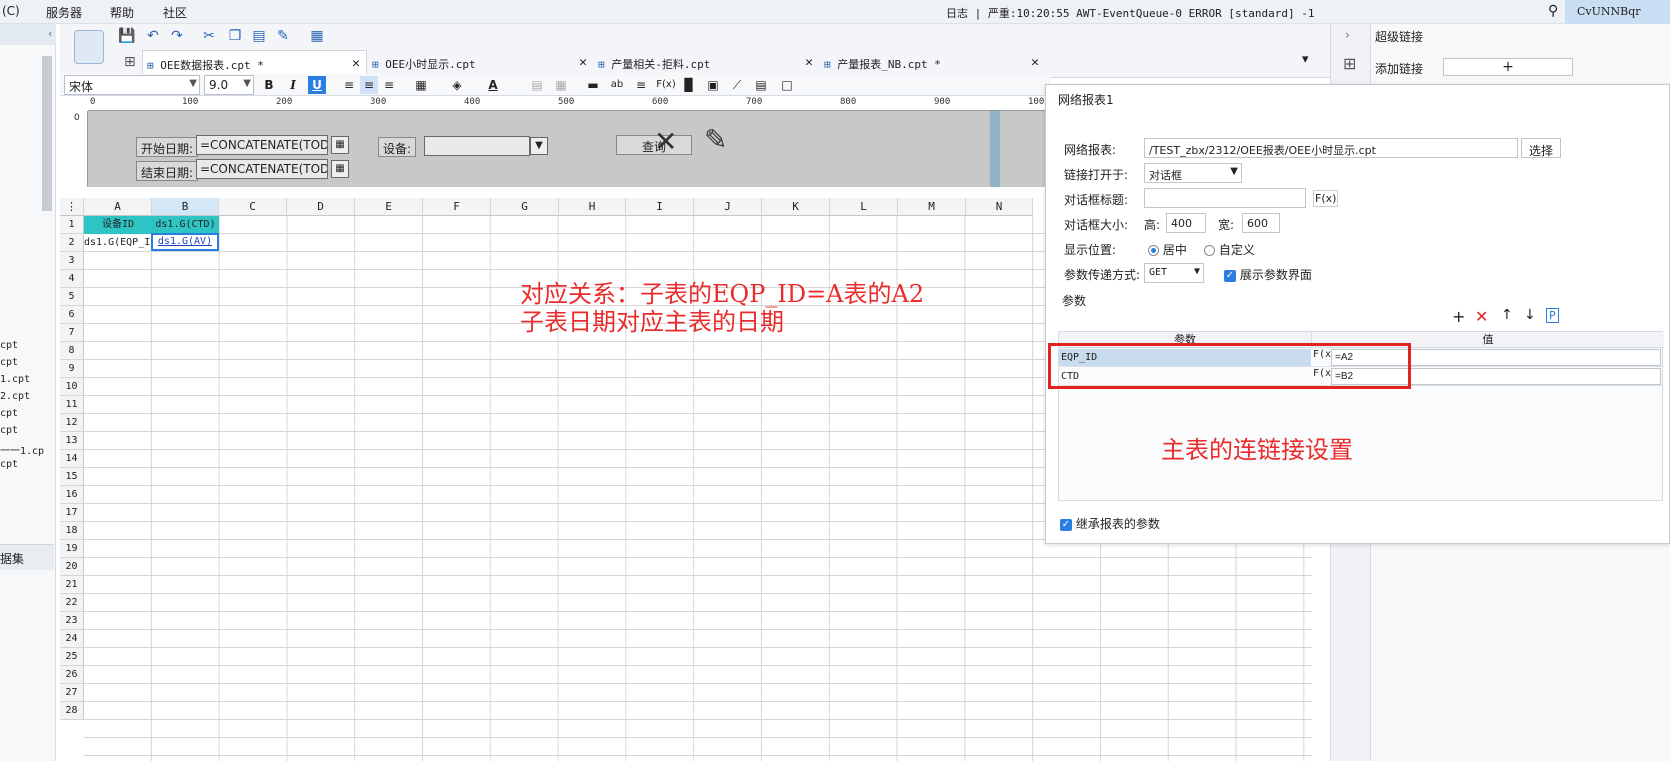 This screenshot has width=1670, height=761. Describe the element at coordinates (665, 141) in the screenshot. I see `hide-eye-icon: ✕` at that location.